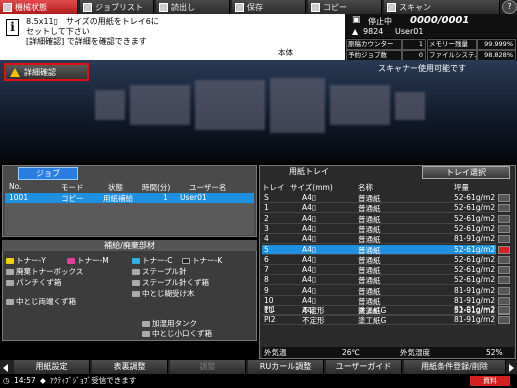 The width and height of the screenshot is (517, 388). I want to click on arrow-right-icon, so click(511, 368).